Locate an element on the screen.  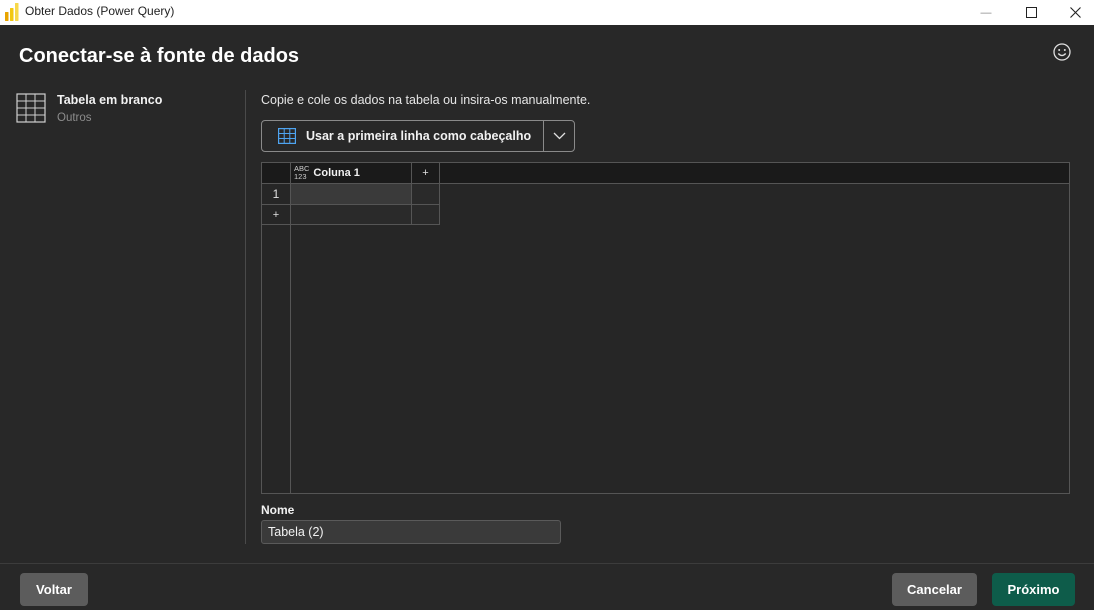
data-source-item: Tabela em branco Outros is located at coordinates (124, 110).